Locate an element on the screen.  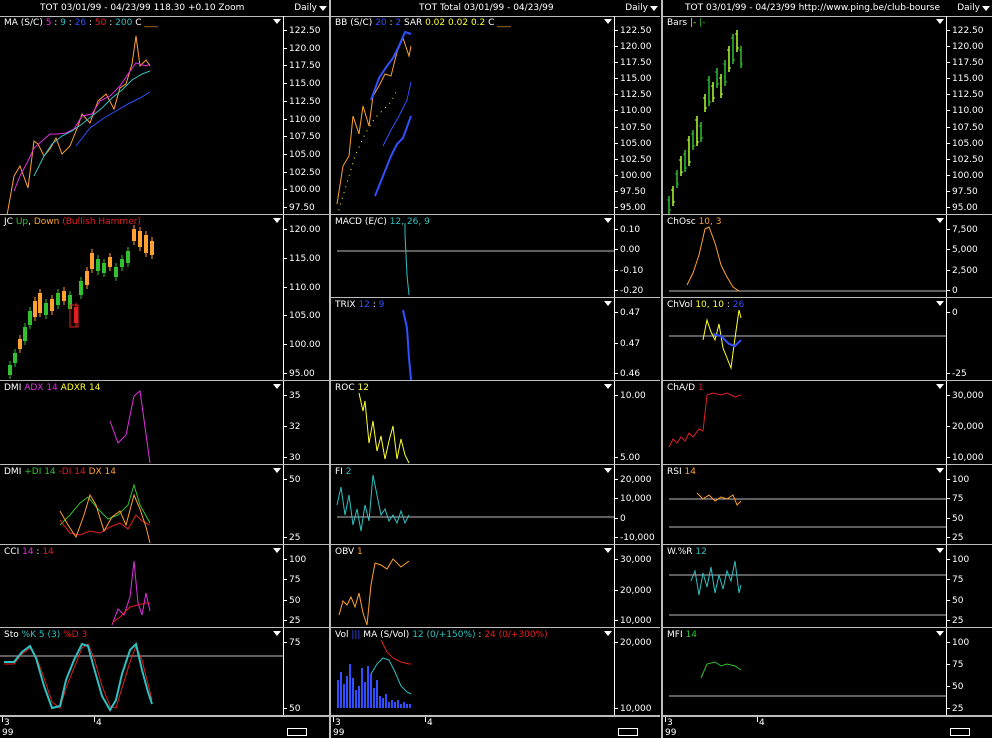
indicator-label: DMI ADX 14 ADXR 14 is located at coordinates (52, 388).